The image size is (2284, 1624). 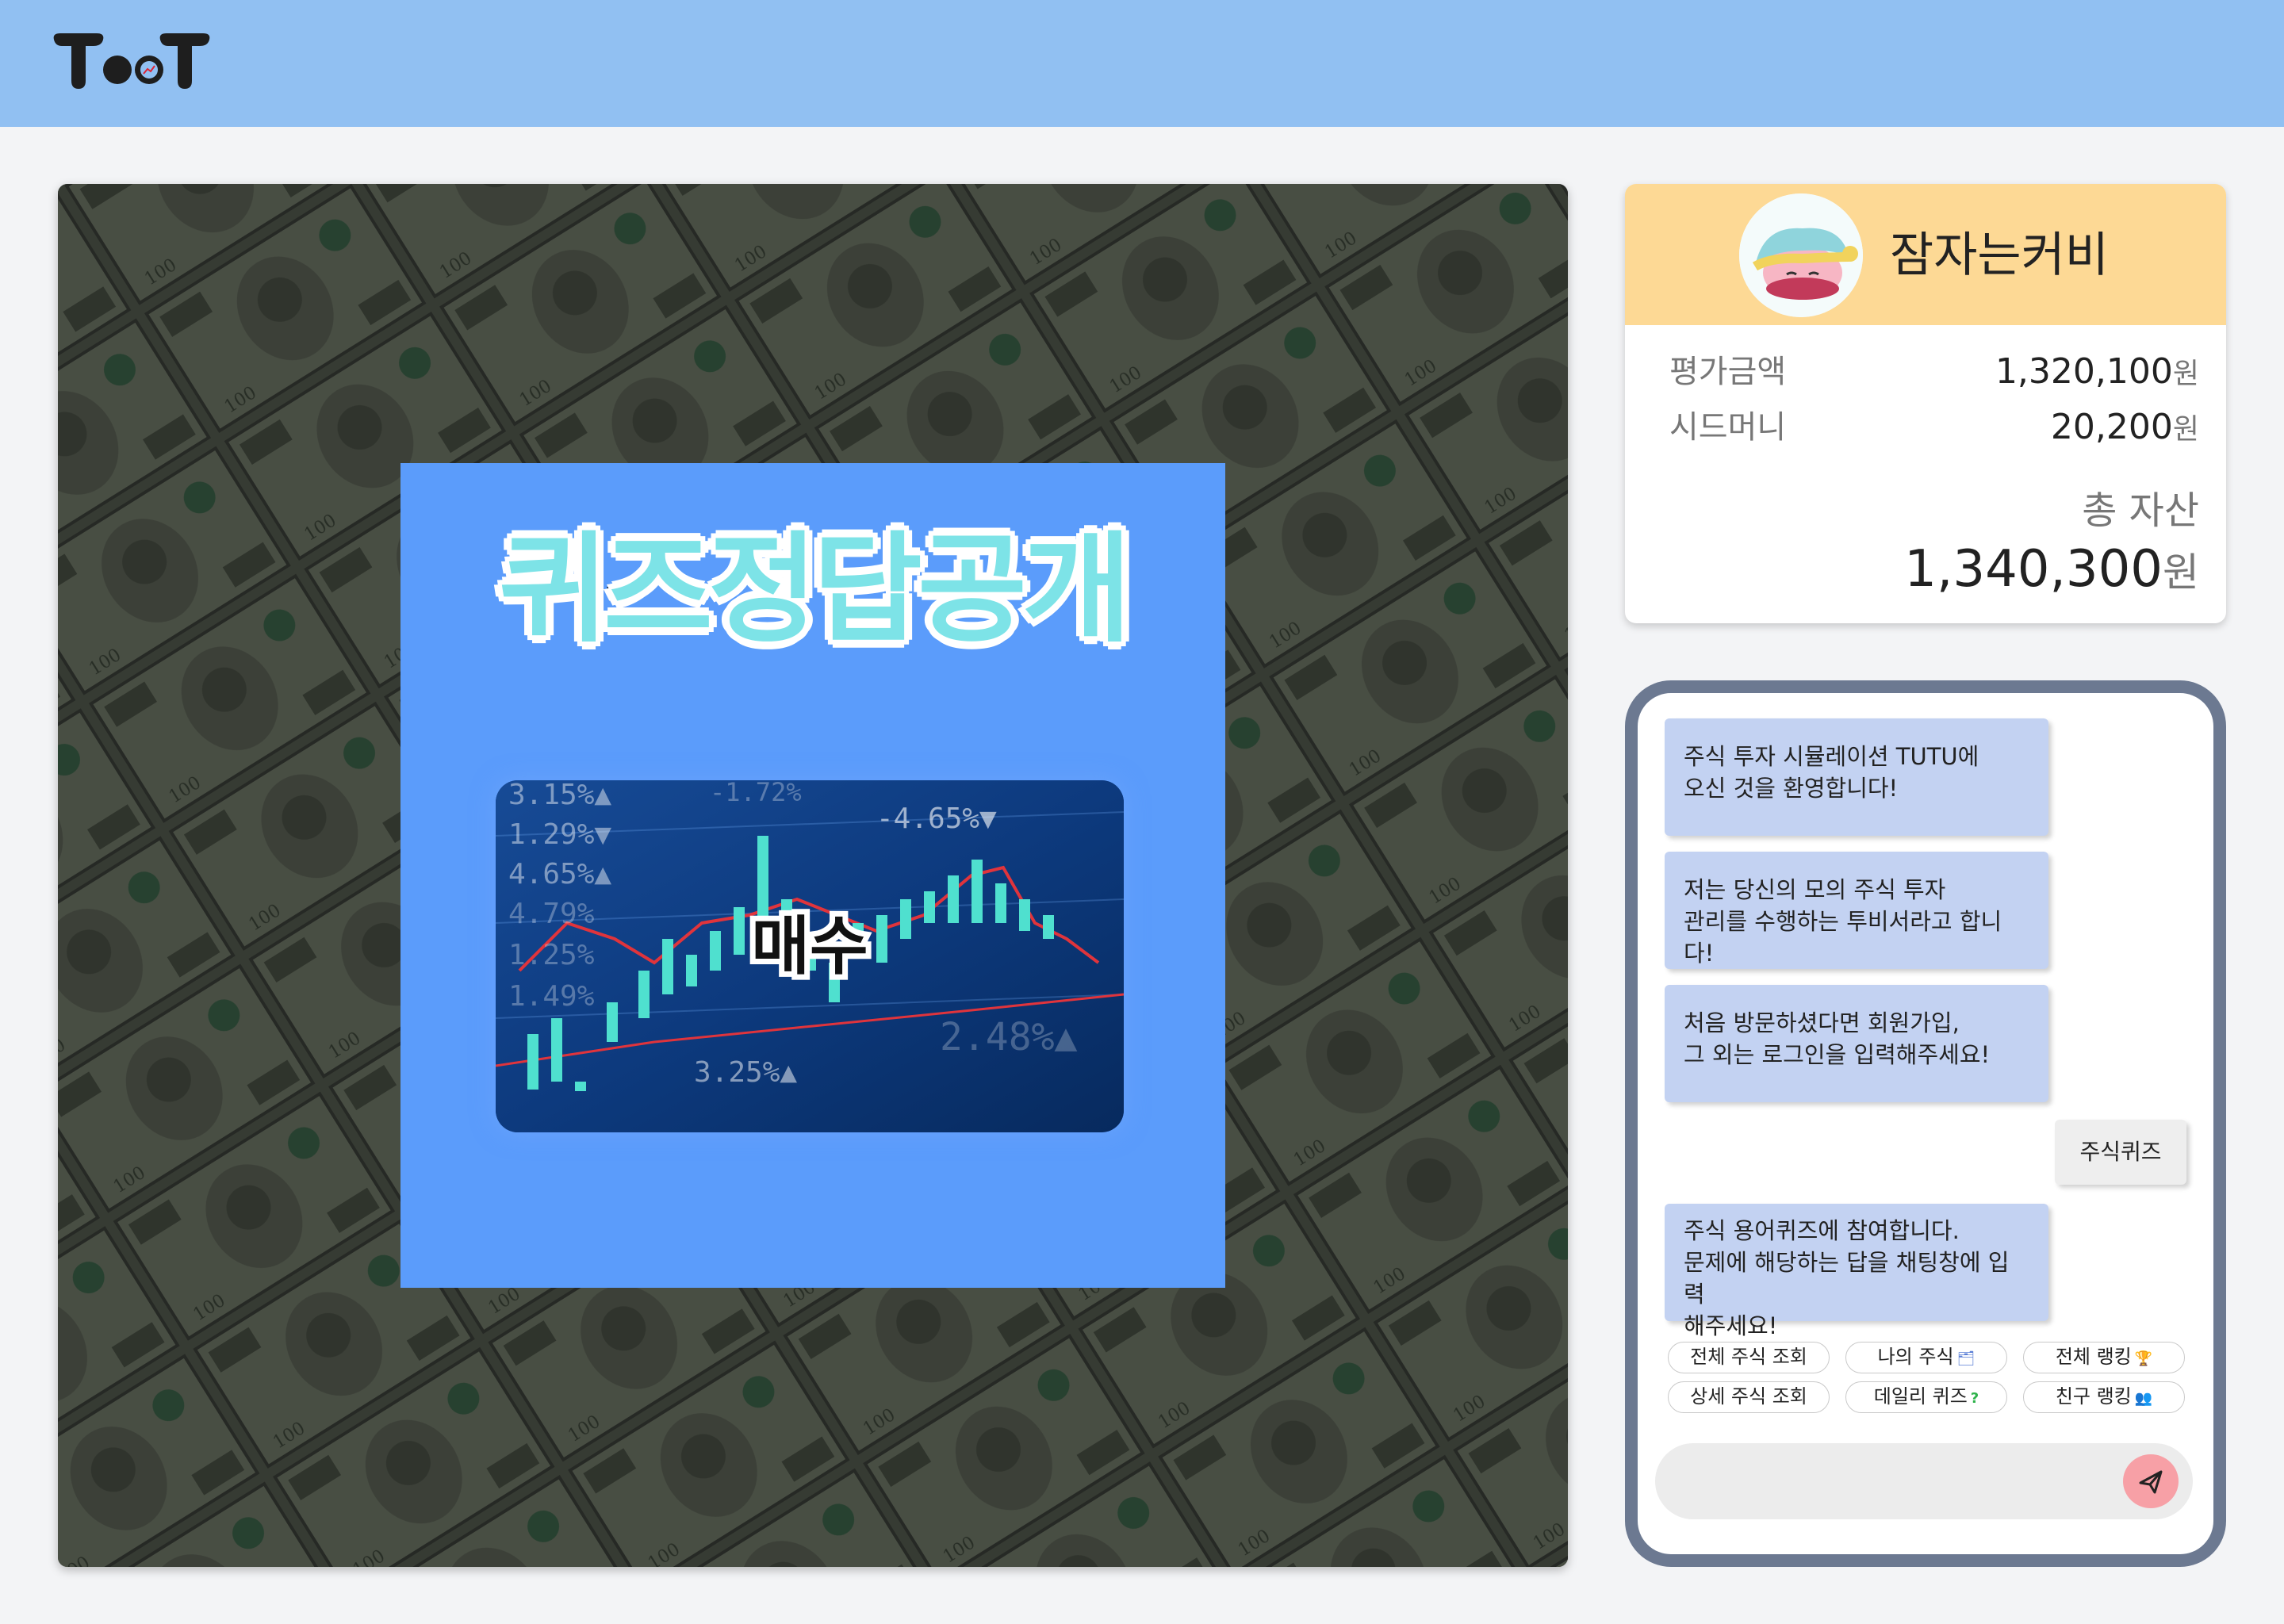 I want to click on ticker-text: 2.48%▲, so click(x=1008, y=1037).